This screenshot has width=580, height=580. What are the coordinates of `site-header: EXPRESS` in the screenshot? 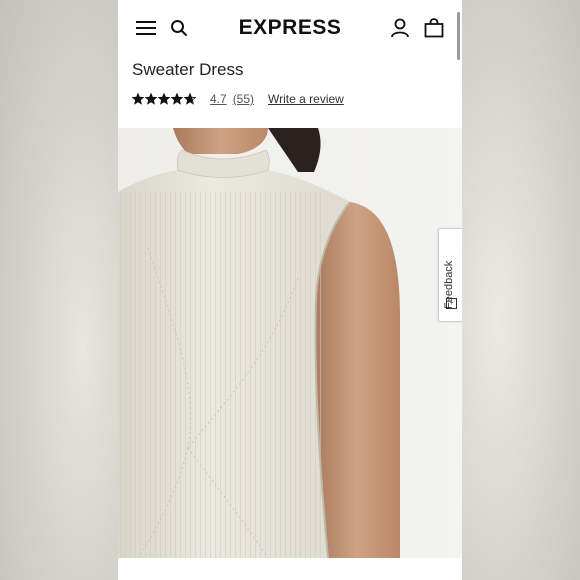 It's located at (290, 30).